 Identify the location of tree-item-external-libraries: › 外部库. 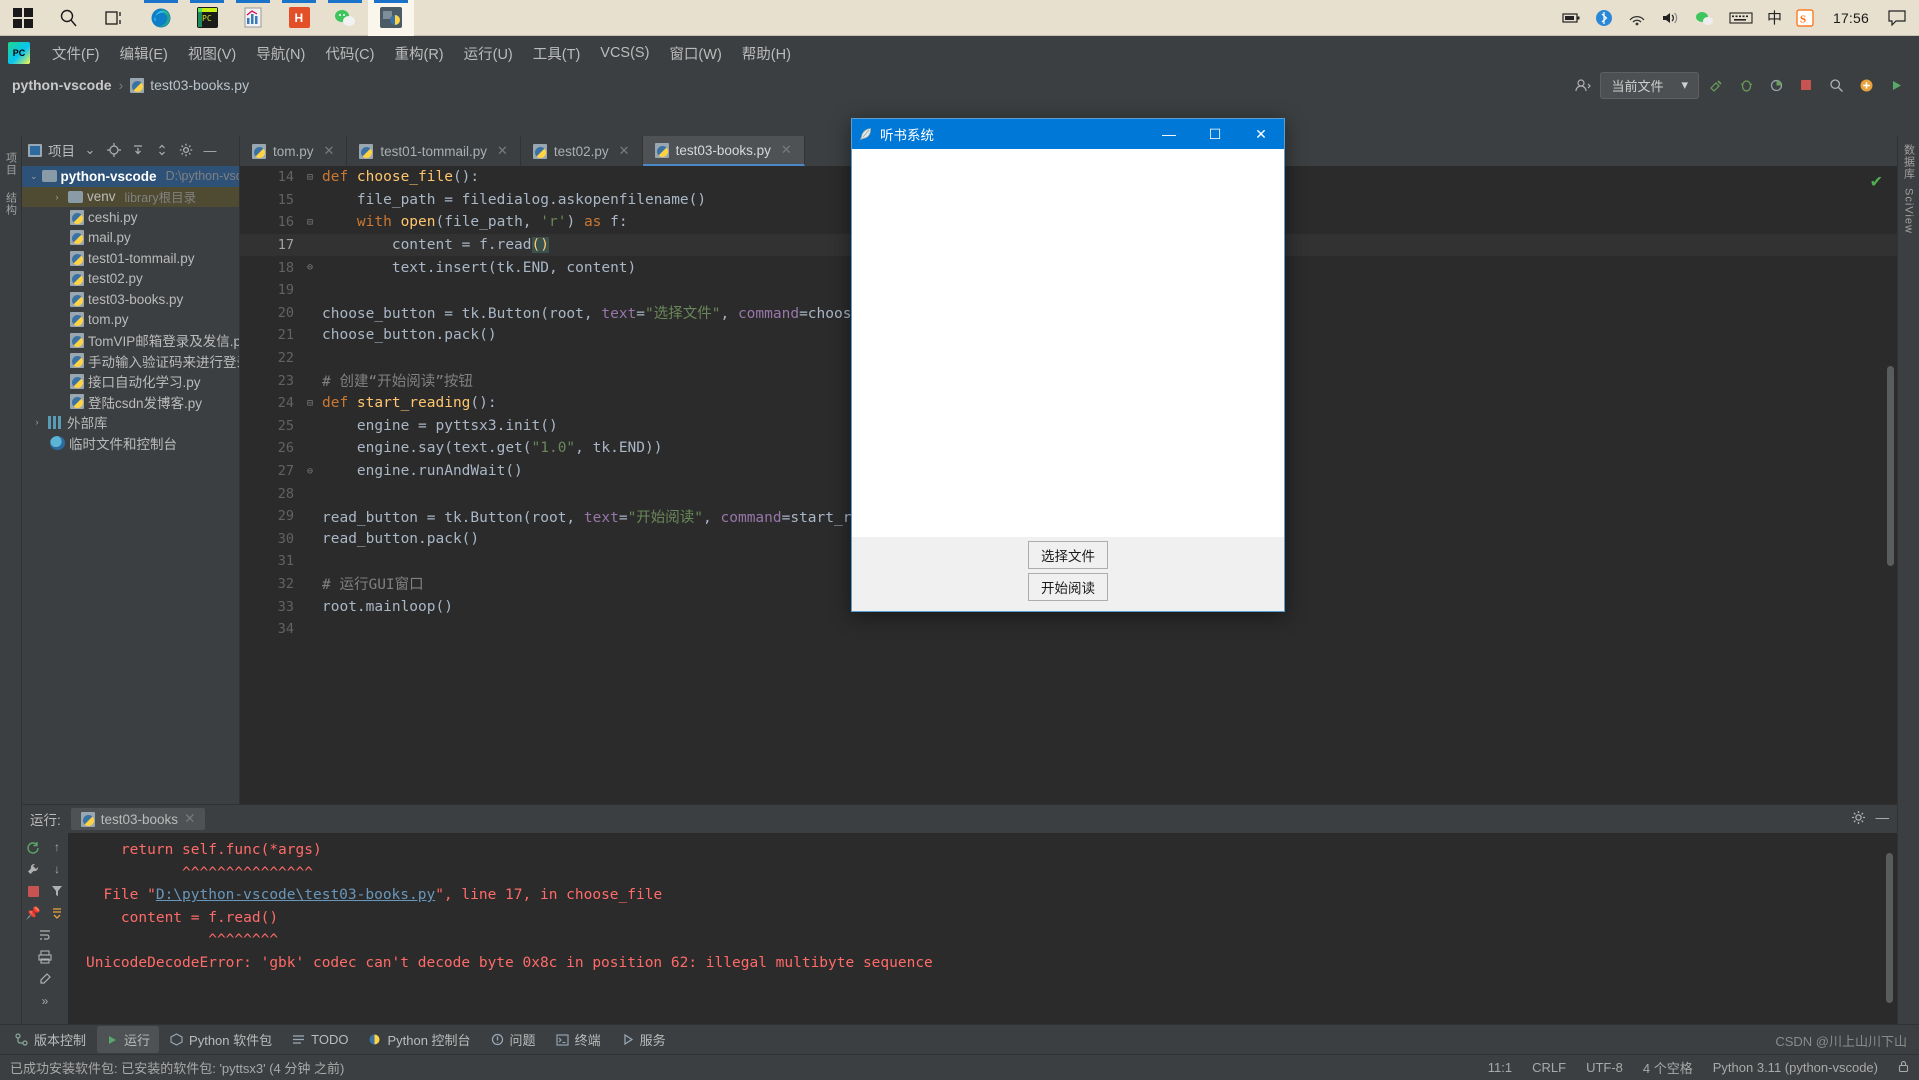
(130, 422).